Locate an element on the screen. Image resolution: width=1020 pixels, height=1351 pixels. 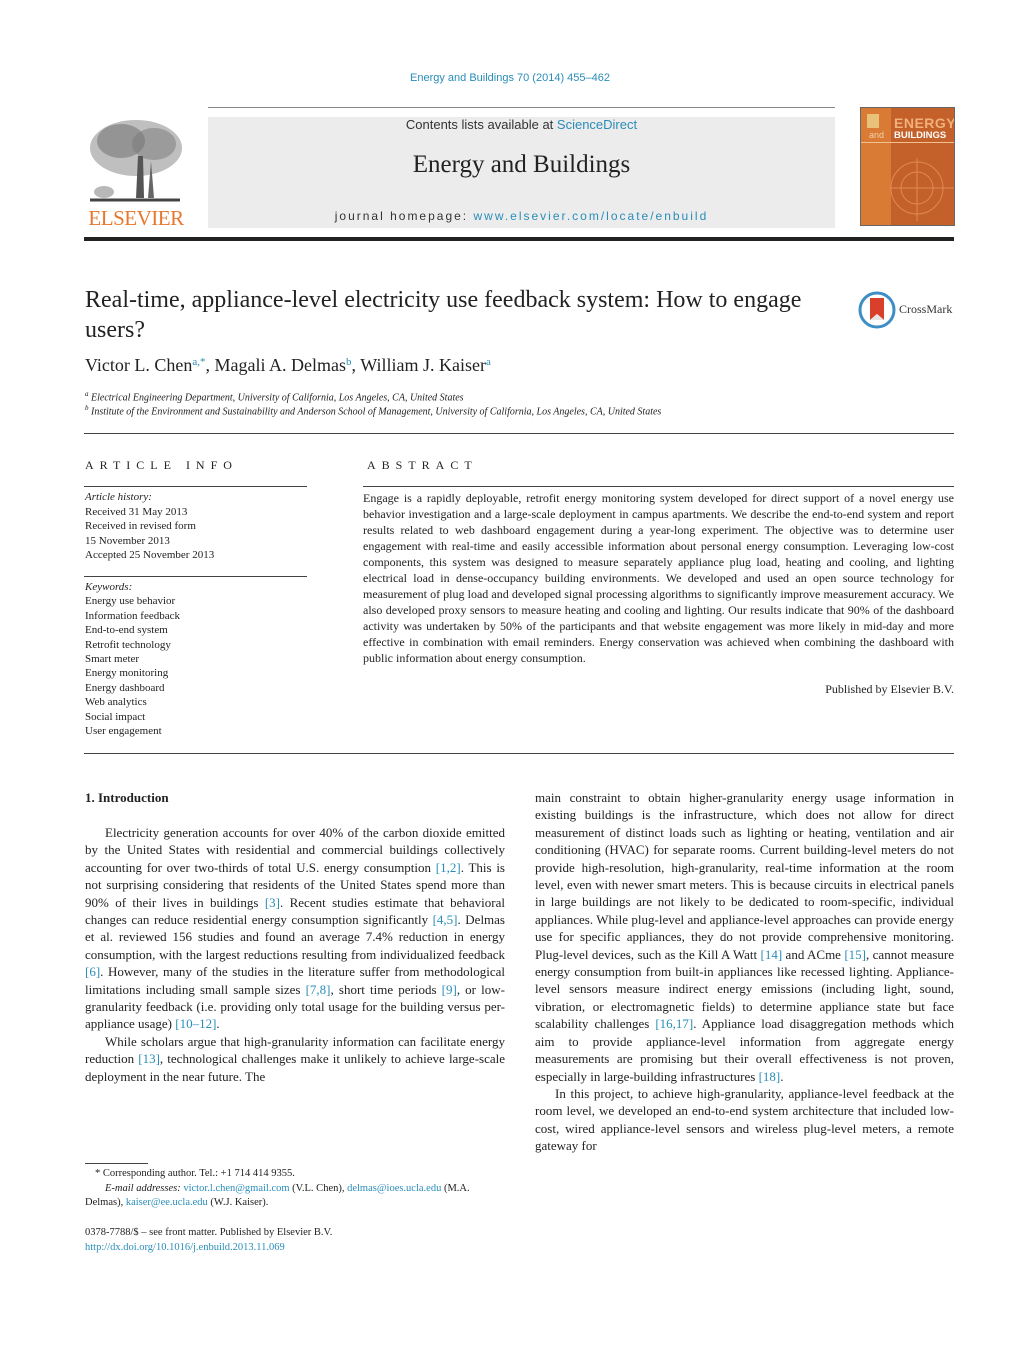
contents-prefix: Contents lists available at is located at coordinates (481, 124).